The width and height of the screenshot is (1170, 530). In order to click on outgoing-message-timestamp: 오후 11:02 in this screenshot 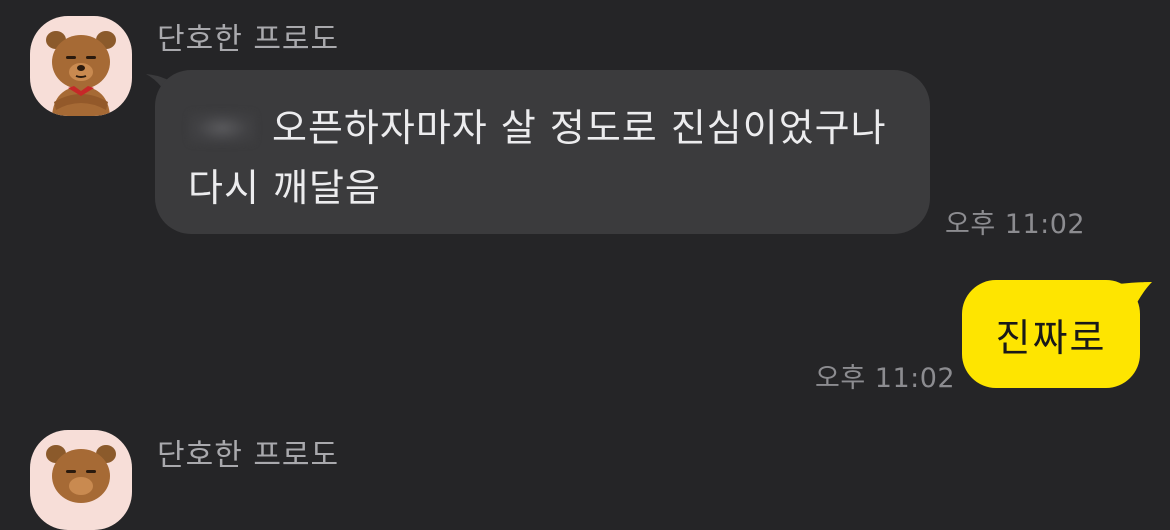, I will do `click(885, 378)`.